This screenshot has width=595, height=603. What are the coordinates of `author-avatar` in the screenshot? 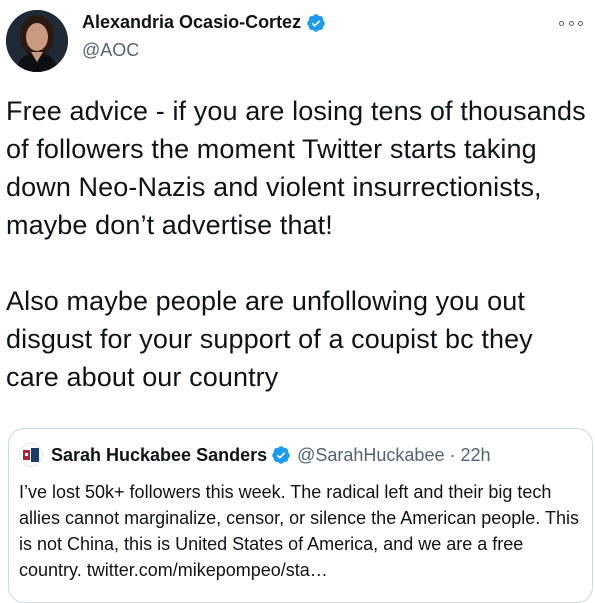 It's located at (37, 41).